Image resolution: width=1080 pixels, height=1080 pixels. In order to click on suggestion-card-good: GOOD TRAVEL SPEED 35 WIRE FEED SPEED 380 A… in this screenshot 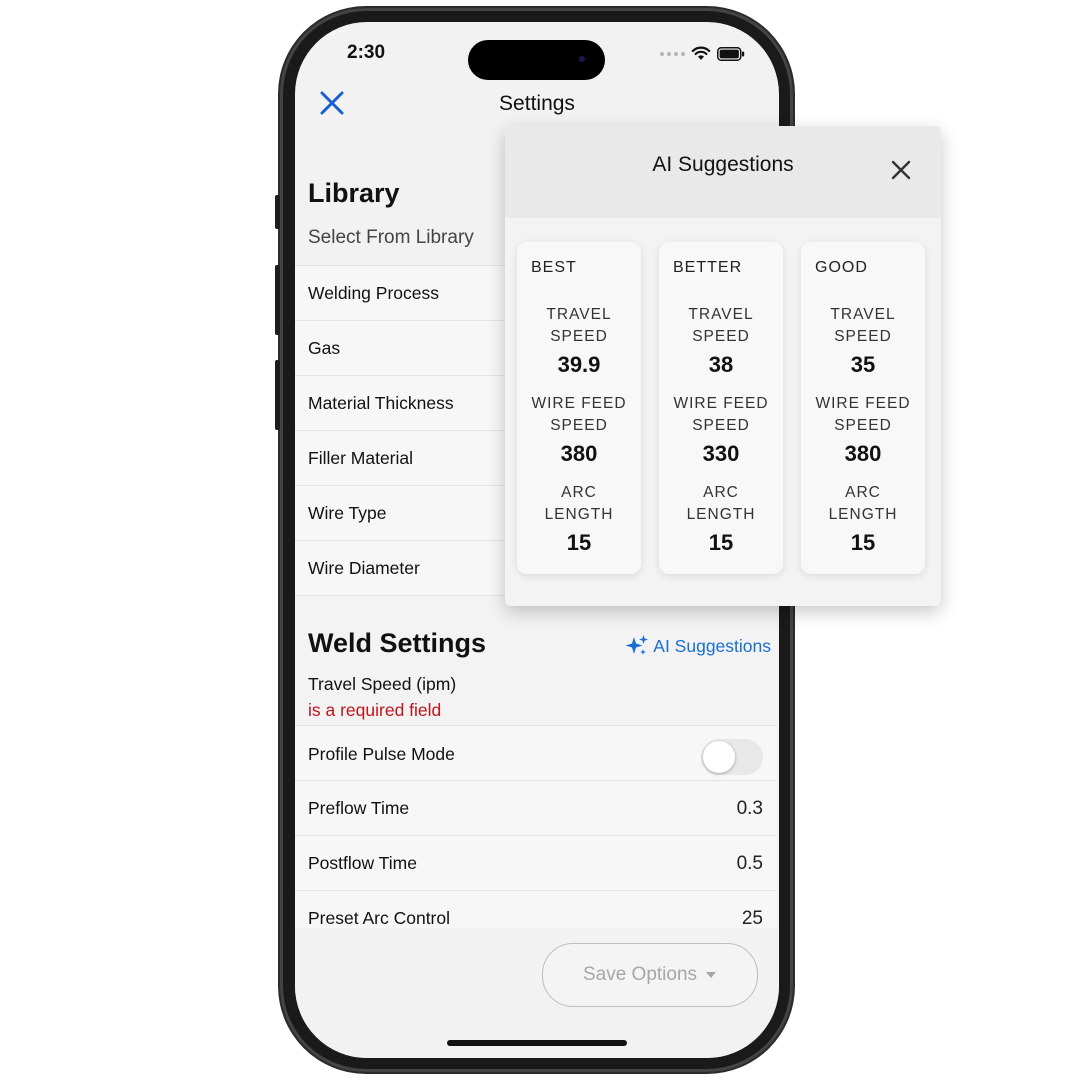, I will do `click(863, 408)`.